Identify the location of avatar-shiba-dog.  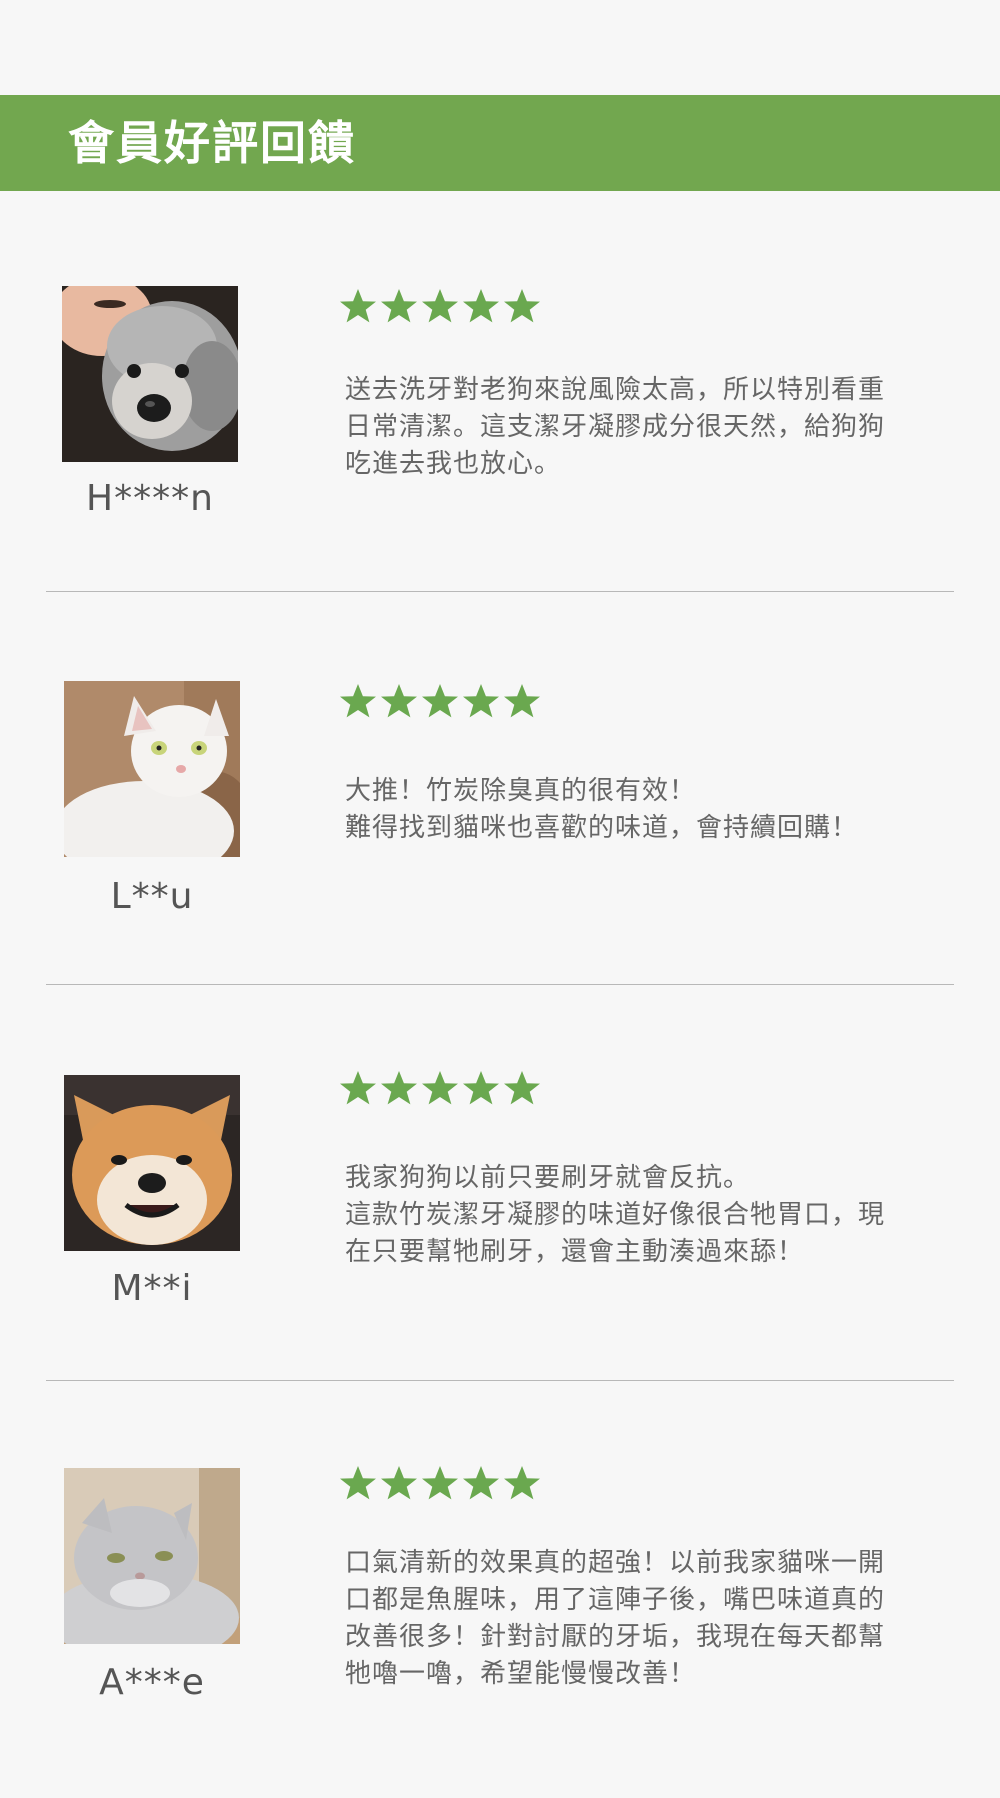
(152, 1163).